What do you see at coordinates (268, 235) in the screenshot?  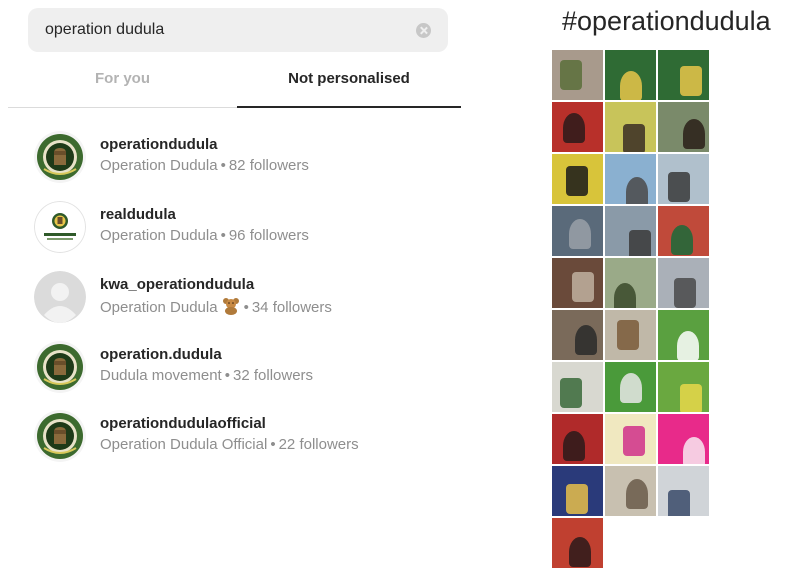 I see `result-followers: 96 followers` at bounding box center [268, 235].